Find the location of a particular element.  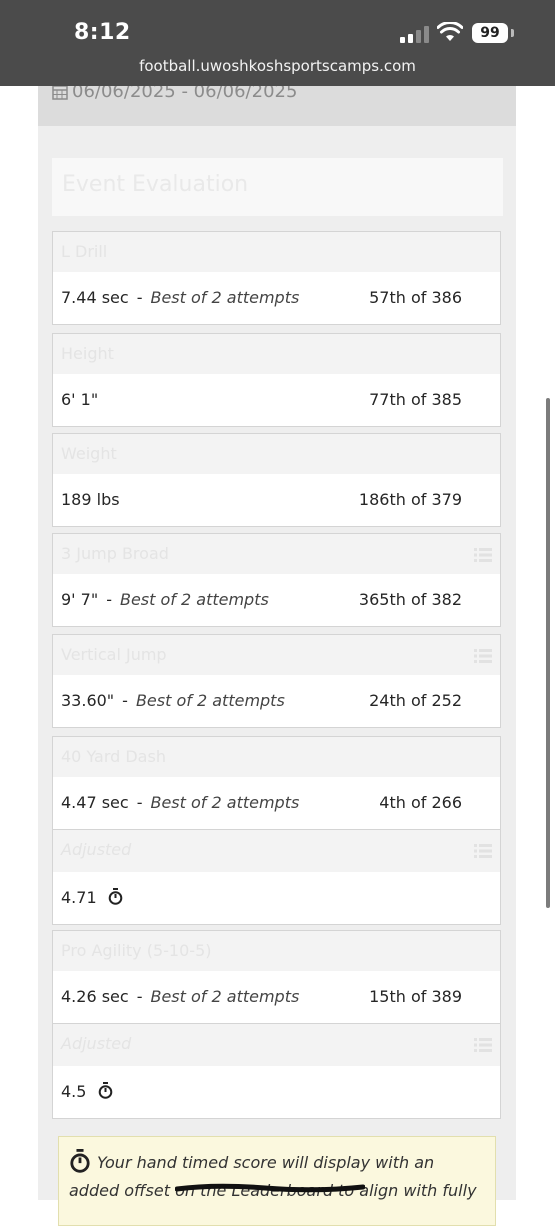

event-result-row: 6' 1" 77th of 385 is located at coordinates (276, 400).